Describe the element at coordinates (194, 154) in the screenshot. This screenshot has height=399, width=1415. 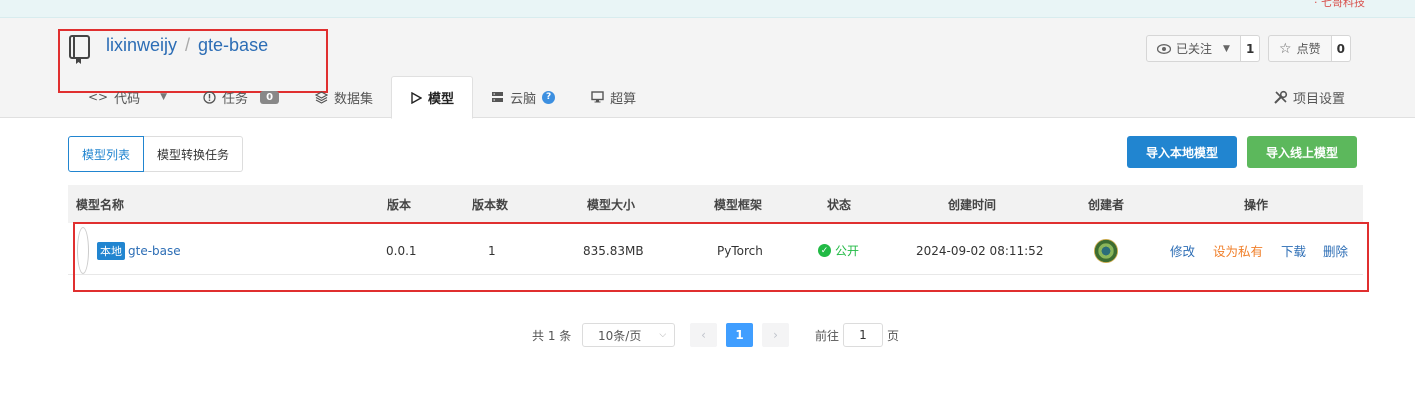
I see `subtab-convert-tasks: 模型转换任务` at that location.